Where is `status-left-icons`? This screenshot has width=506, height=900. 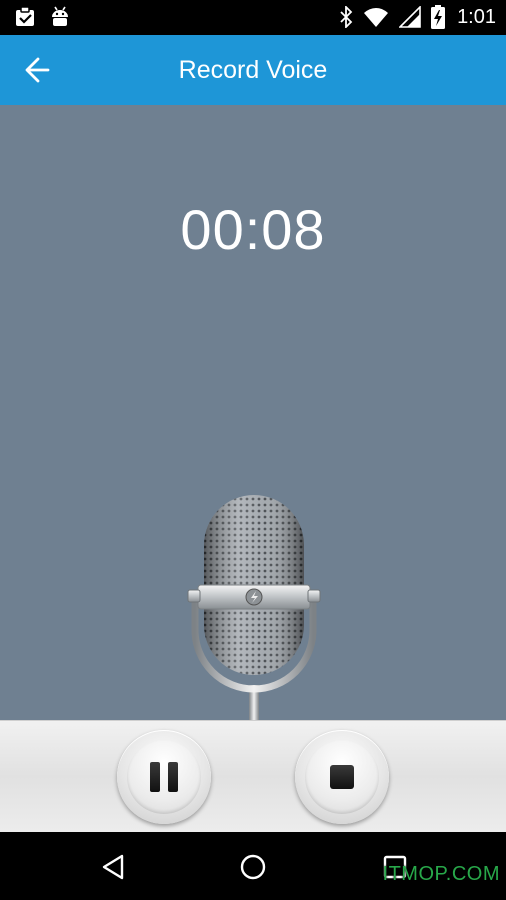
status-left-icons is located at coordinates (42, 17).